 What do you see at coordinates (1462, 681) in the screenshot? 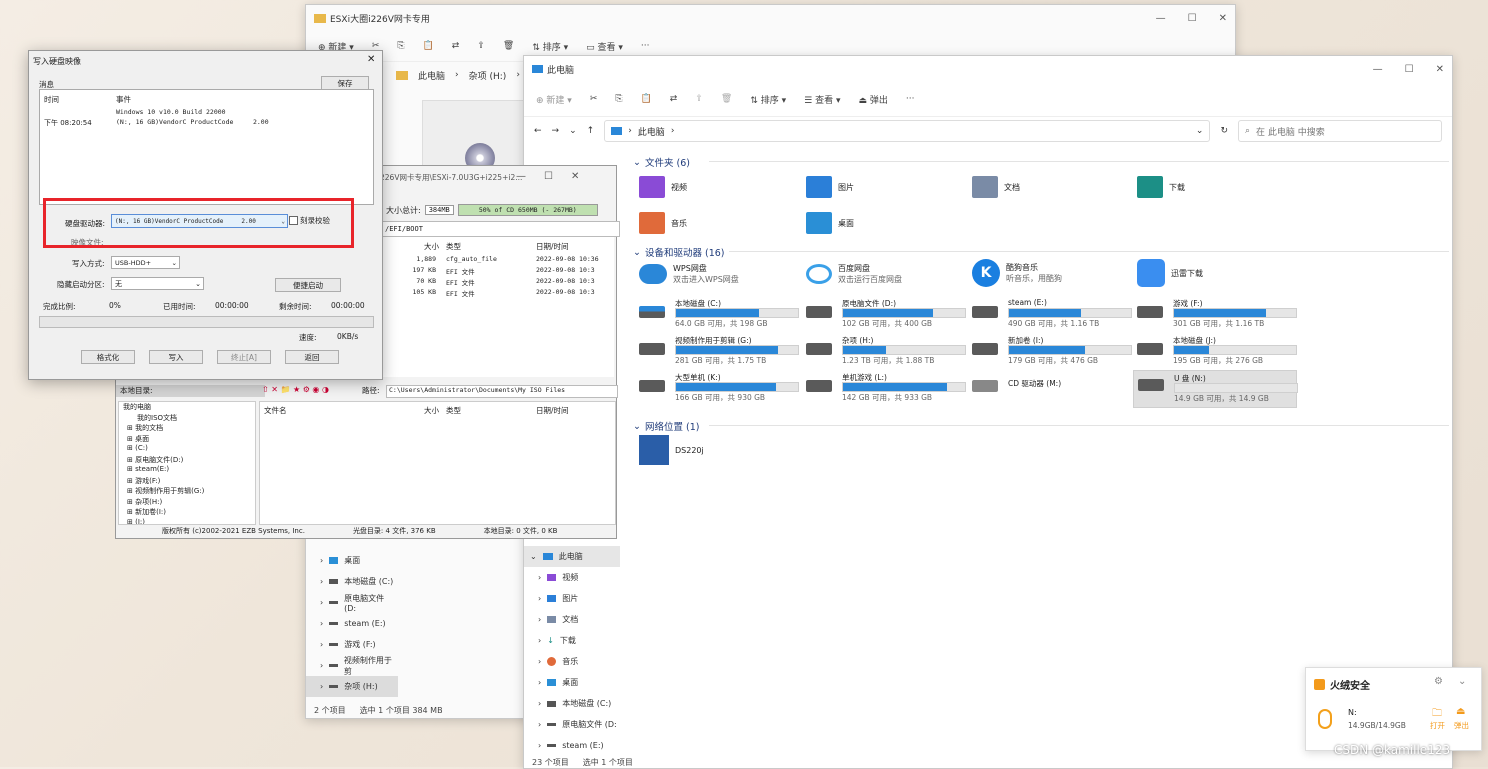
I see `collapse-icon: ⌄` at bounding box center [1462, 681].